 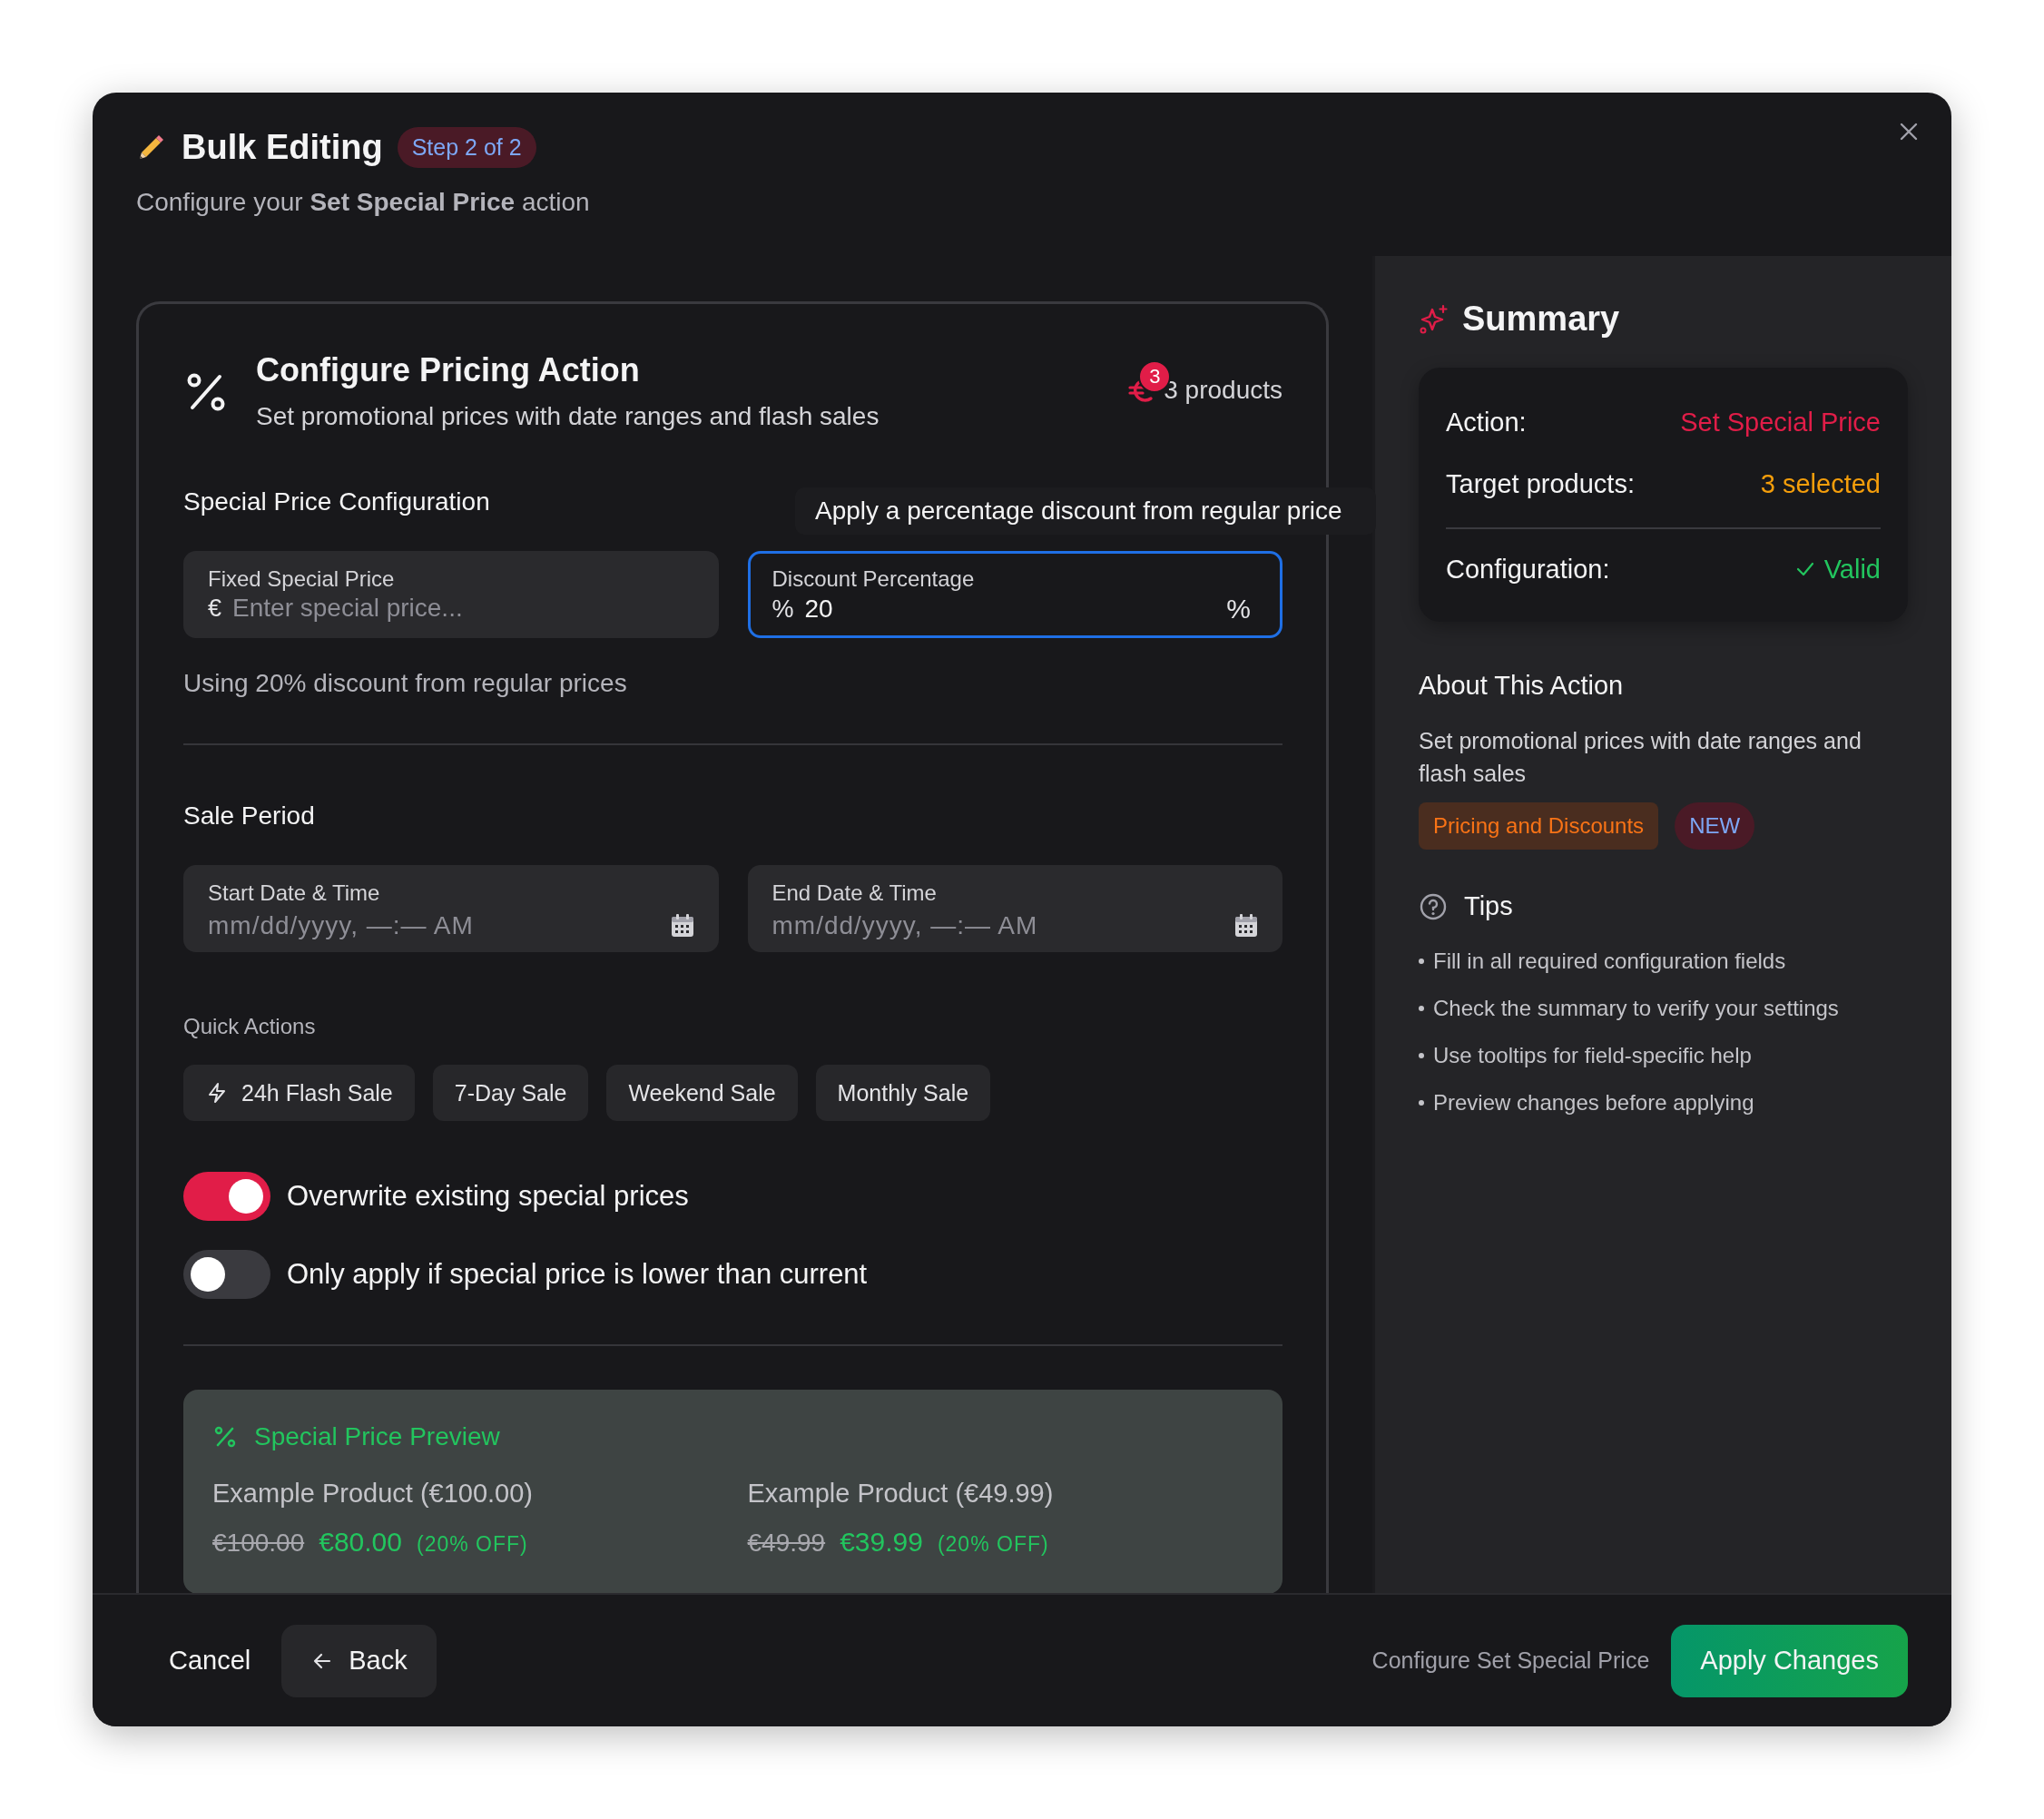 What do you see at coordinates (510, 1093) in the screenshot?
I see `quick-action-button: 7-Day Sale` at bounding box center [510, 1093].